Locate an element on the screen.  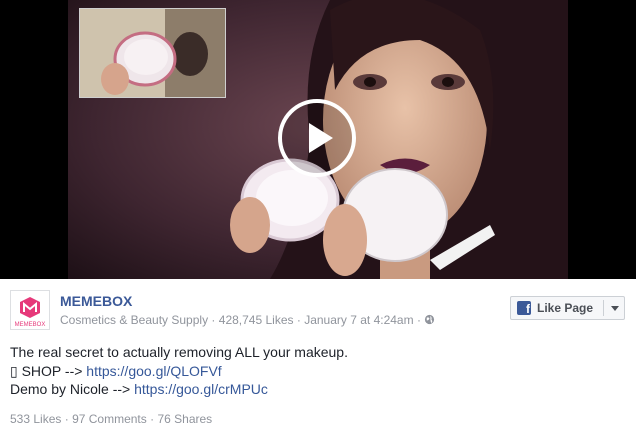
inset-video-image is located at coordinates (152, 53).